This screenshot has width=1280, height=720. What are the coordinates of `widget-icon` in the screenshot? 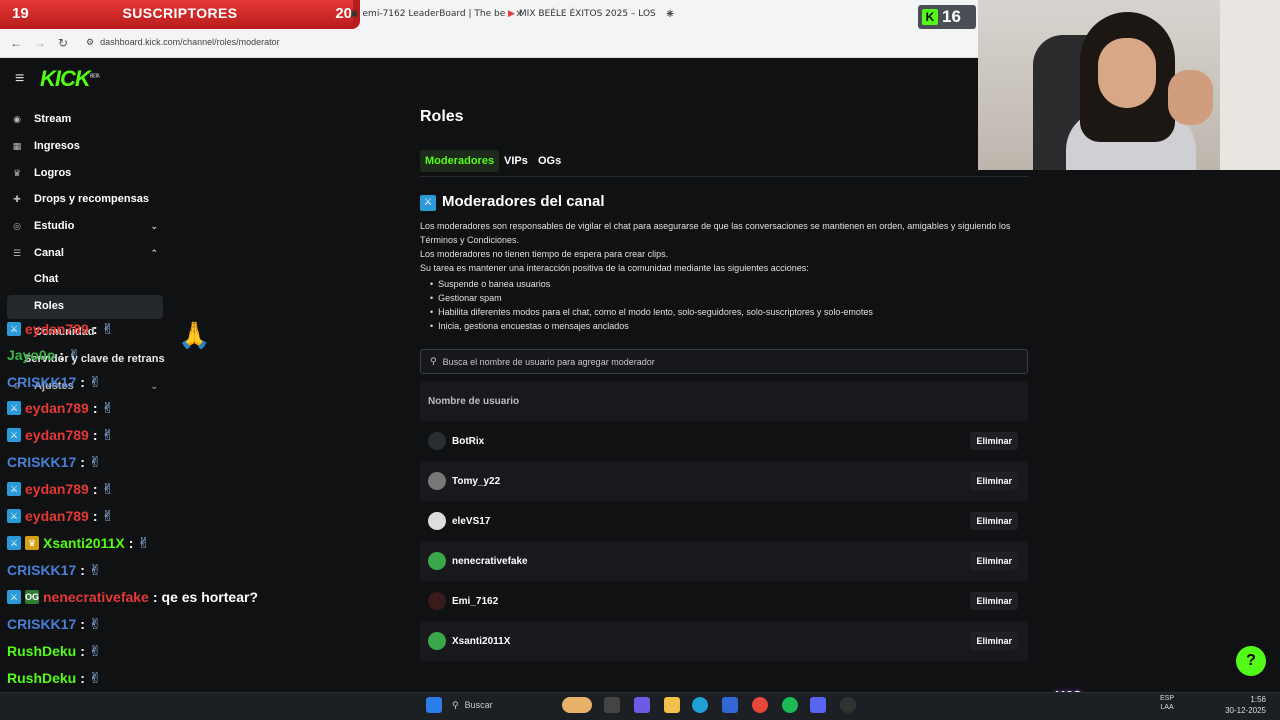 It's located at (577, 705).